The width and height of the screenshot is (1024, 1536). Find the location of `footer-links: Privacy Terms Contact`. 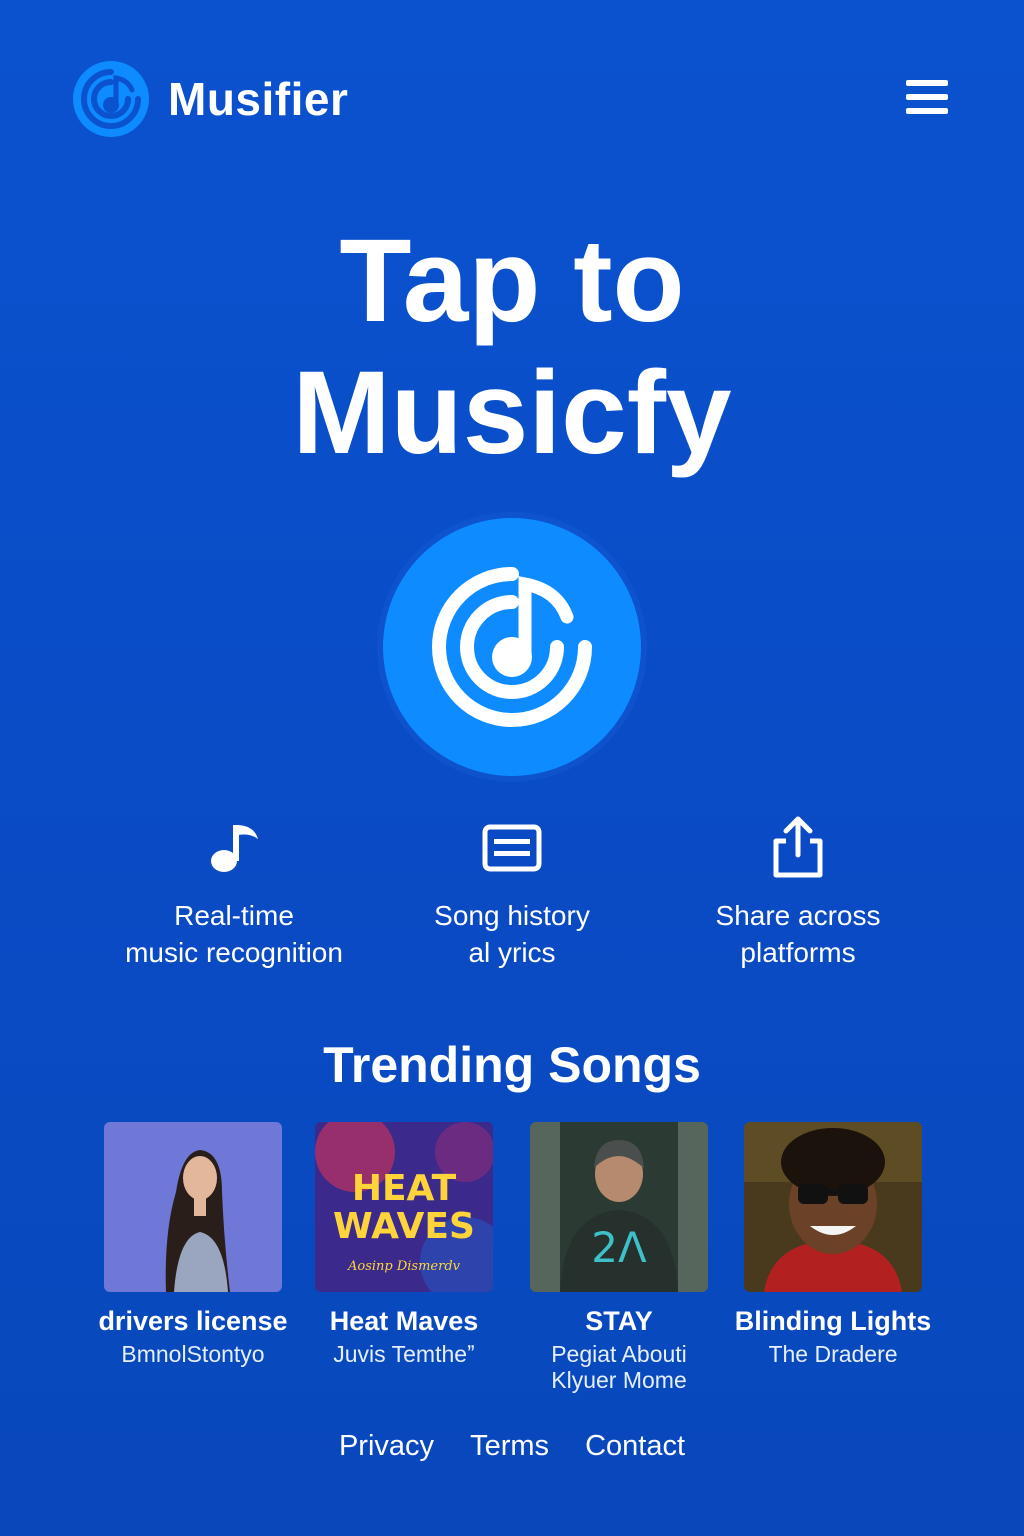

footer-links: Privacy Terms Contact is located at coordinates (512, 1446).